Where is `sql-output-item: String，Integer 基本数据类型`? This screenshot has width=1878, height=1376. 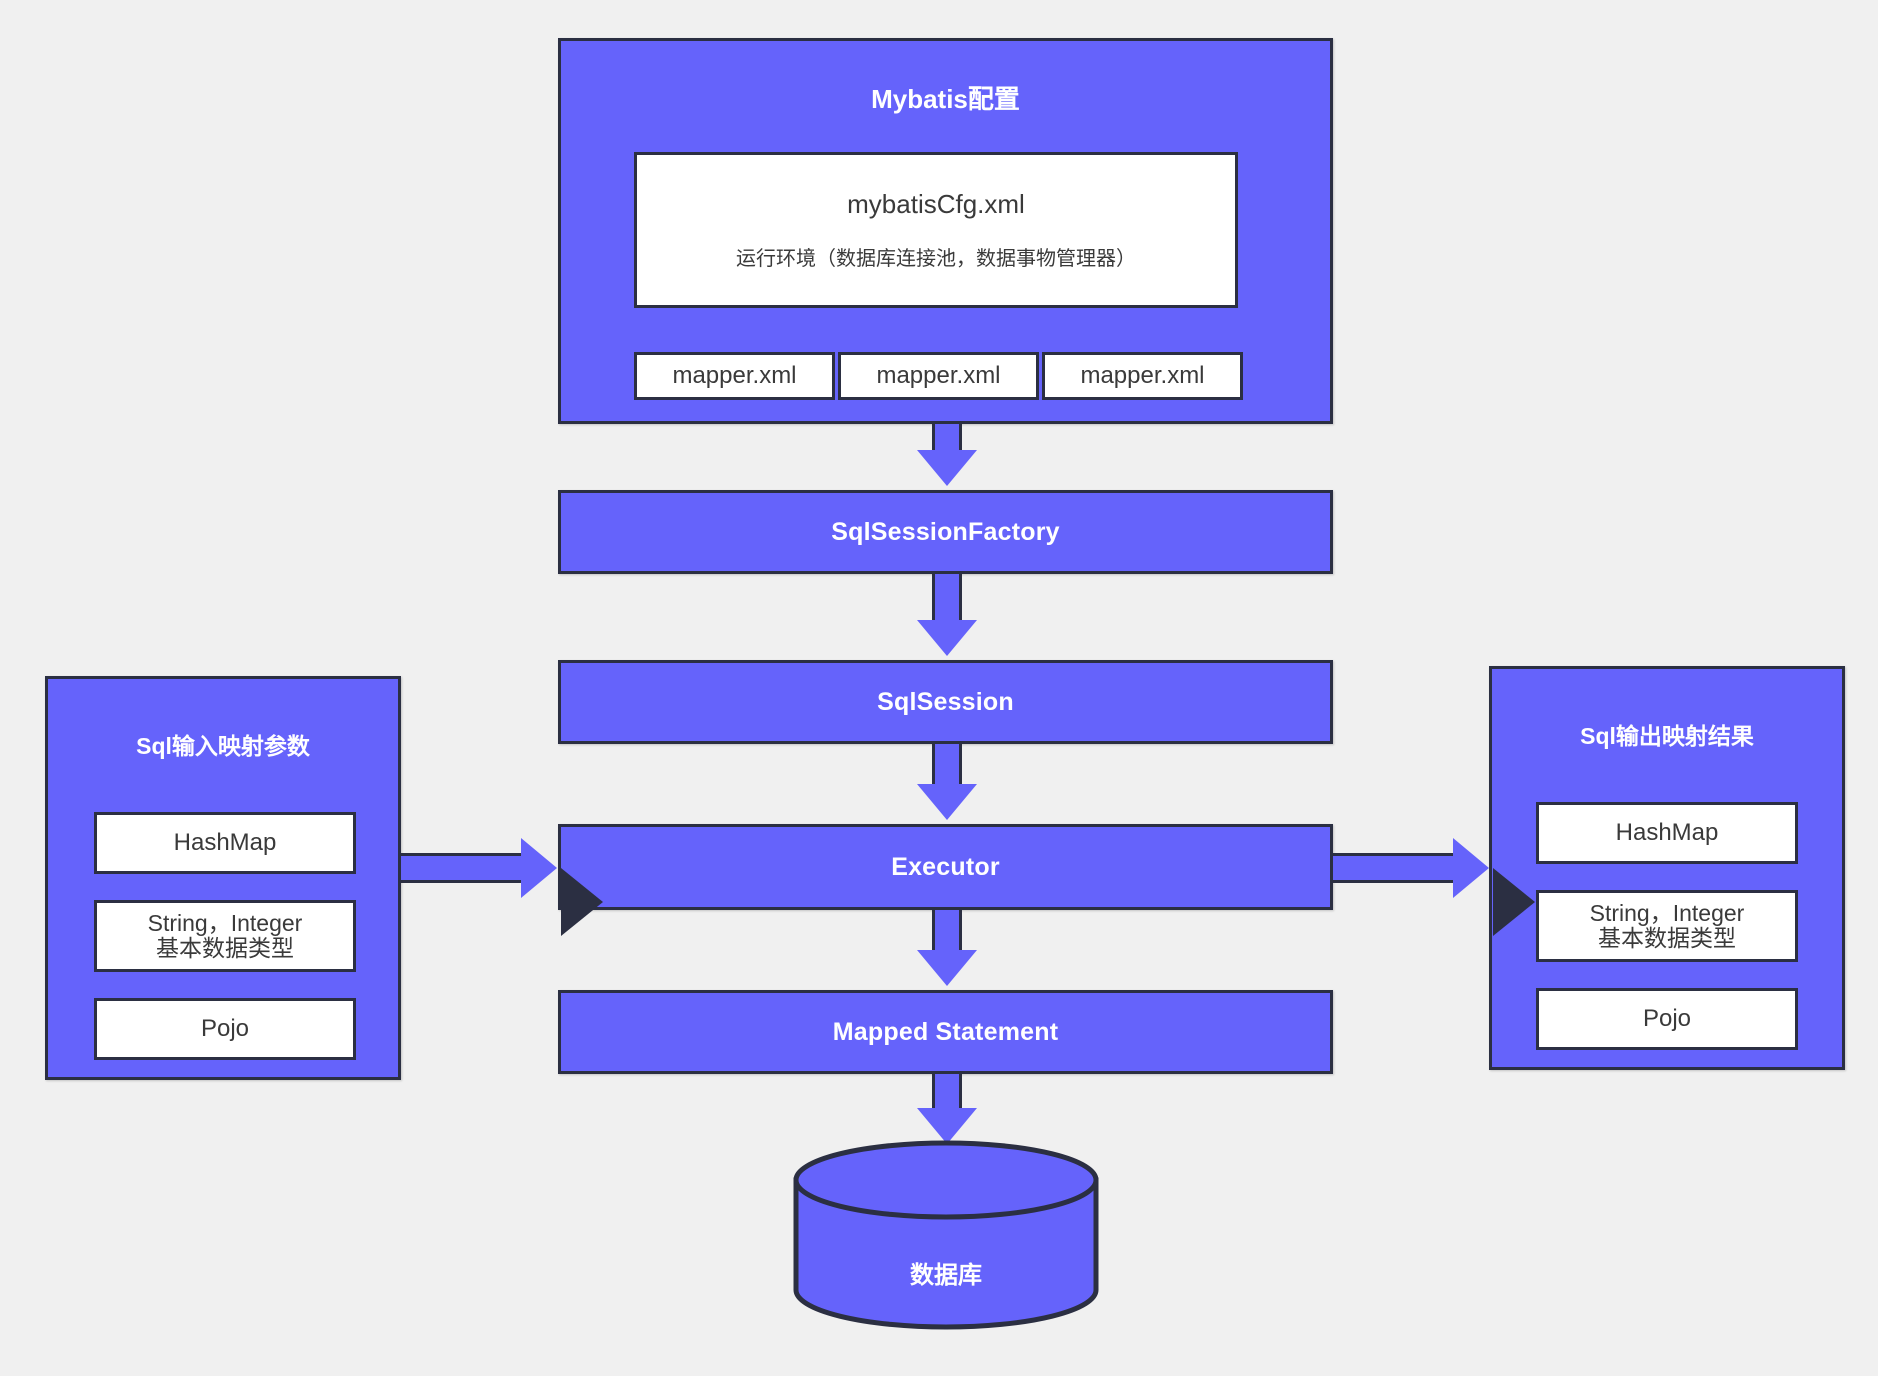 sql-output-item: String，Integer 基本数据类型 is located at coordinates (1667, 926).